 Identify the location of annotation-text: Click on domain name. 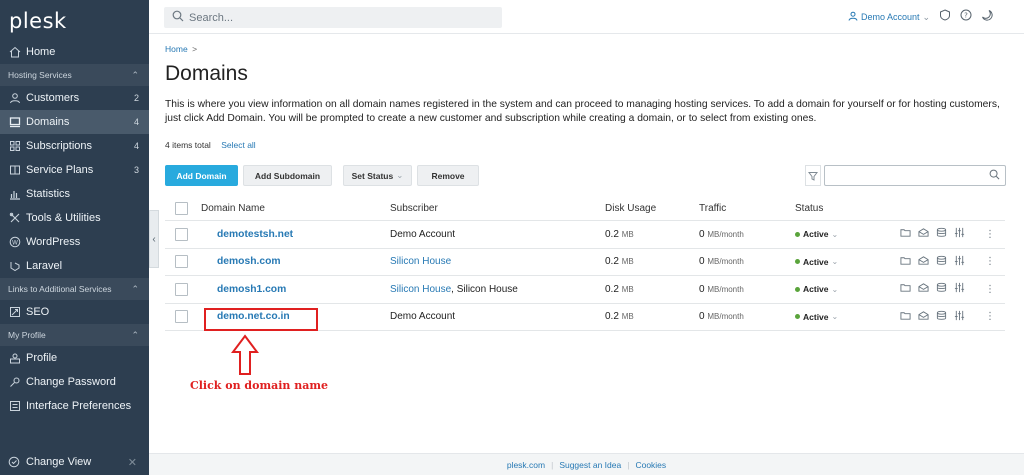
(259, 385).